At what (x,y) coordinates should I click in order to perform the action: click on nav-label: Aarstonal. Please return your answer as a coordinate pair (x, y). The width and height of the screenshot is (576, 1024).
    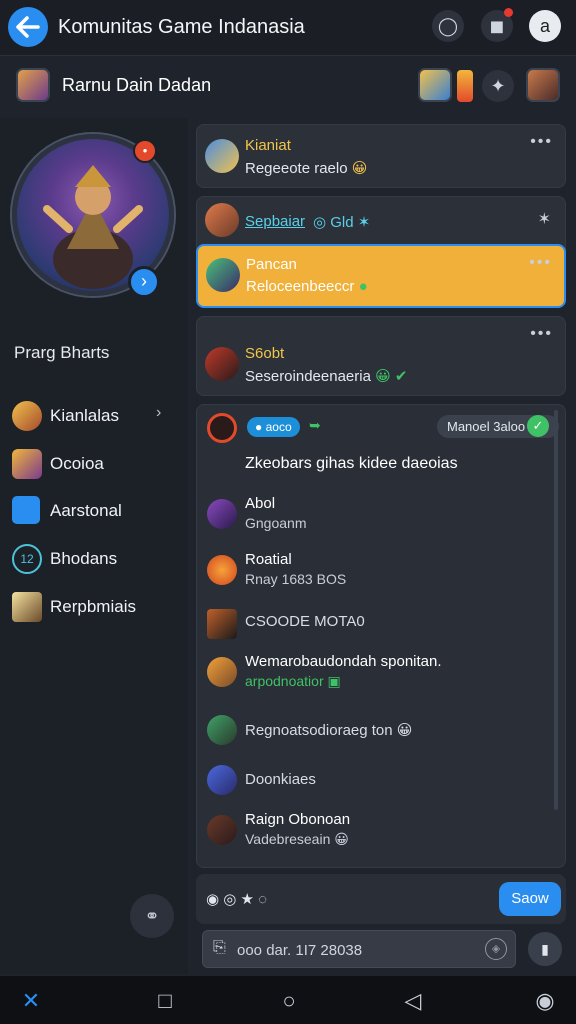
    Looking at the image, I should click on (86, 510).